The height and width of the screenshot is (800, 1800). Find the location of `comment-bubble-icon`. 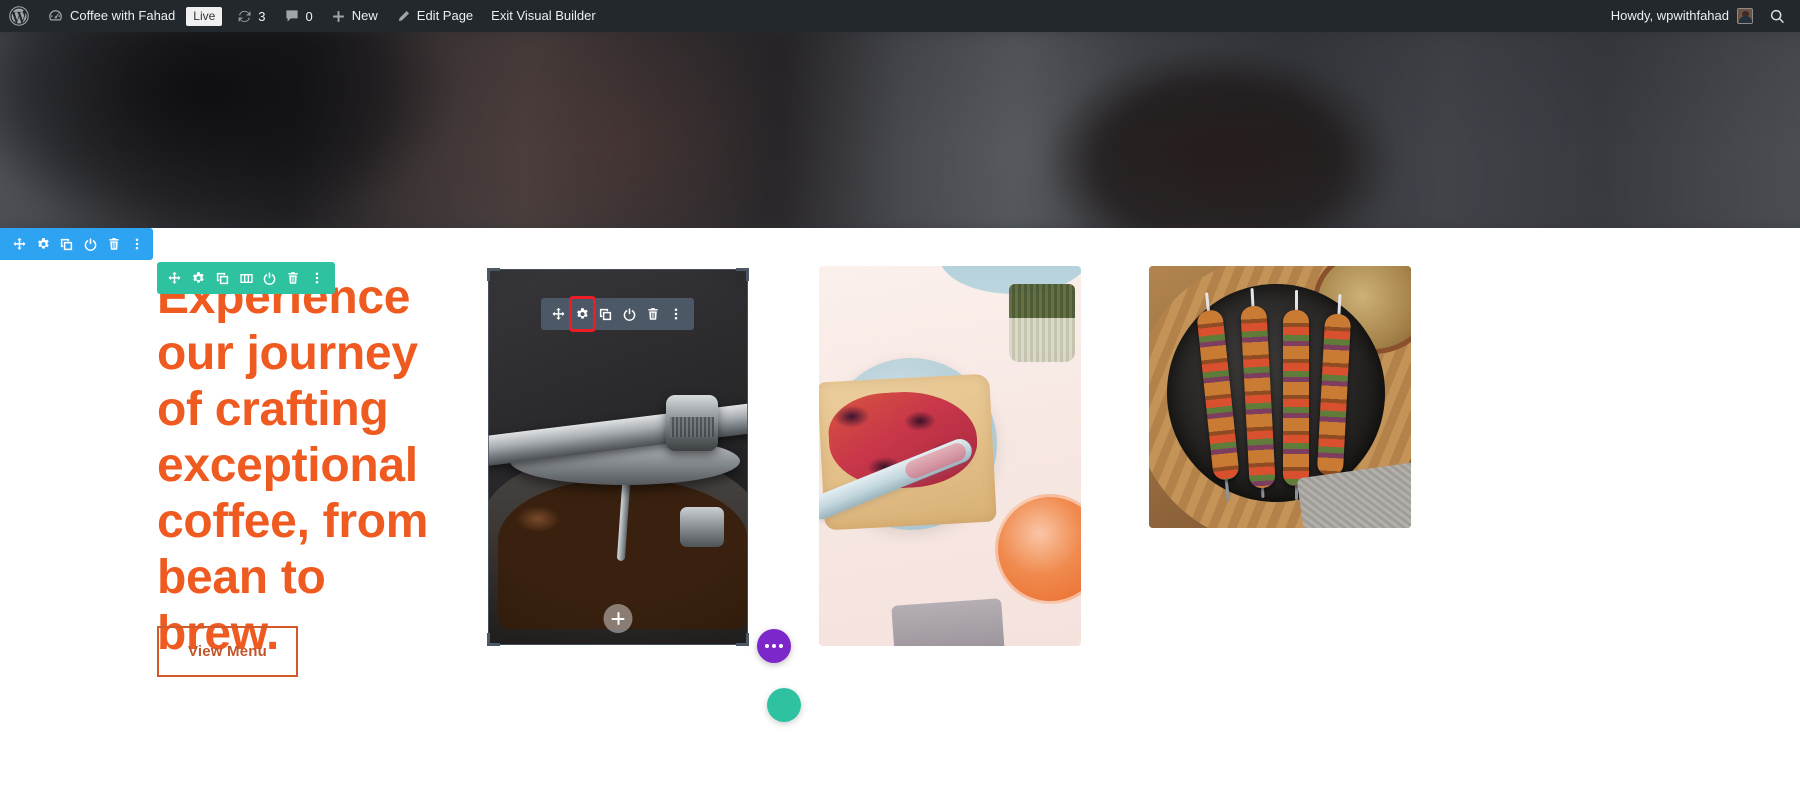

comment-bubble-icon is located at coordinates (292, 16).